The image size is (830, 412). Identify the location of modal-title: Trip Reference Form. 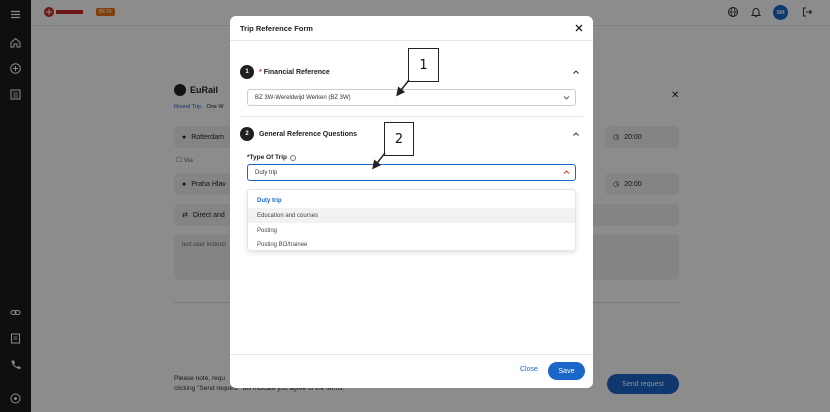
(276, 28).